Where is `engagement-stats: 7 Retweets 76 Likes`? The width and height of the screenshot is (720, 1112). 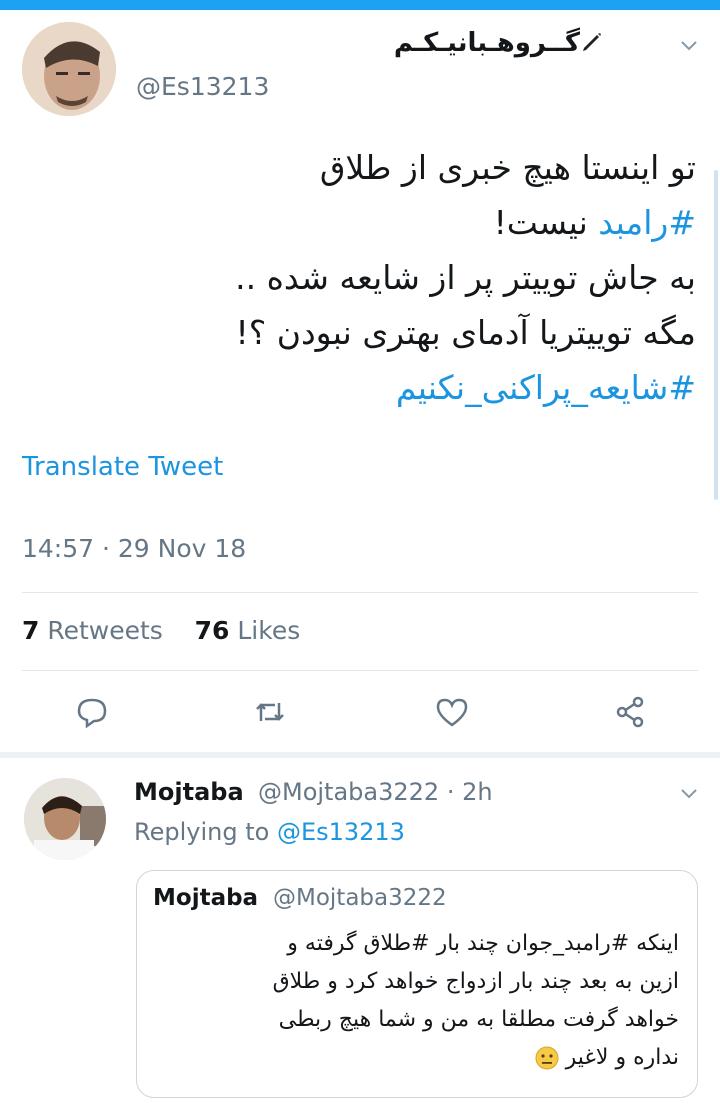
engagement-stats: 7 Retweets 76 Likes is located at coordinates (161, 630).